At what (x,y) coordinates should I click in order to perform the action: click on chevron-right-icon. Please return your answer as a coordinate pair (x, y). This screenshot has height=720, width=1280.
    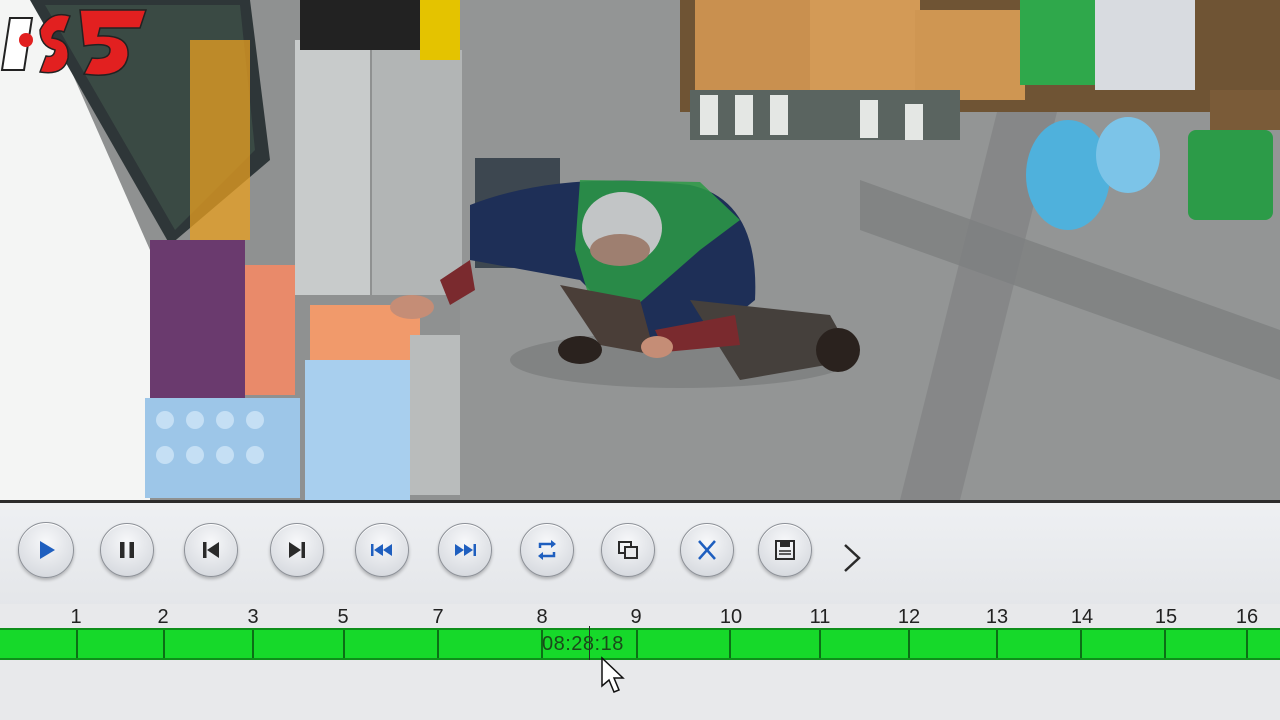
    Looking at the image, I should click on (852, 558).